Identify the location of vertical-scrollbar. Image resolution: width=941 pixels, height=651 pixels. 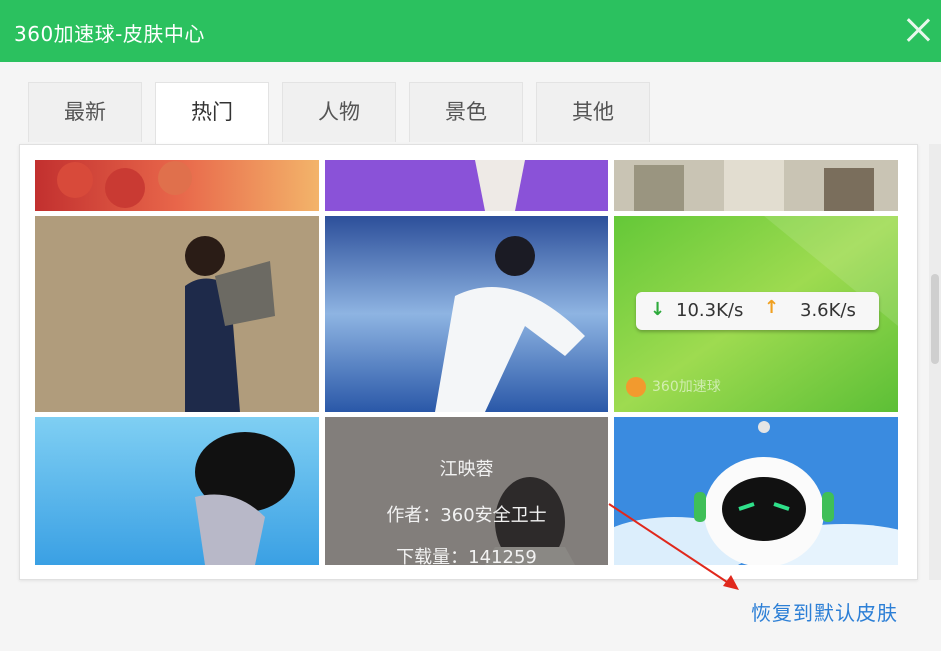
(935, 362).